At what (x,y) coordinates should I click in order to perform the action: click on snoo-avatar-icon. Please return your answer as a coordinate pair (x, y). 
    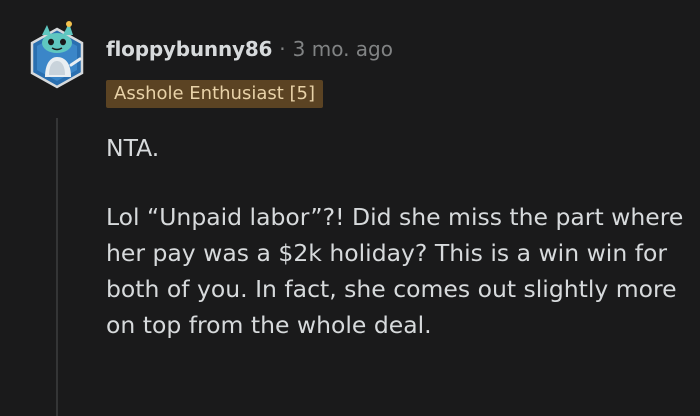
    Looking at the image, I should click on (57, 55).